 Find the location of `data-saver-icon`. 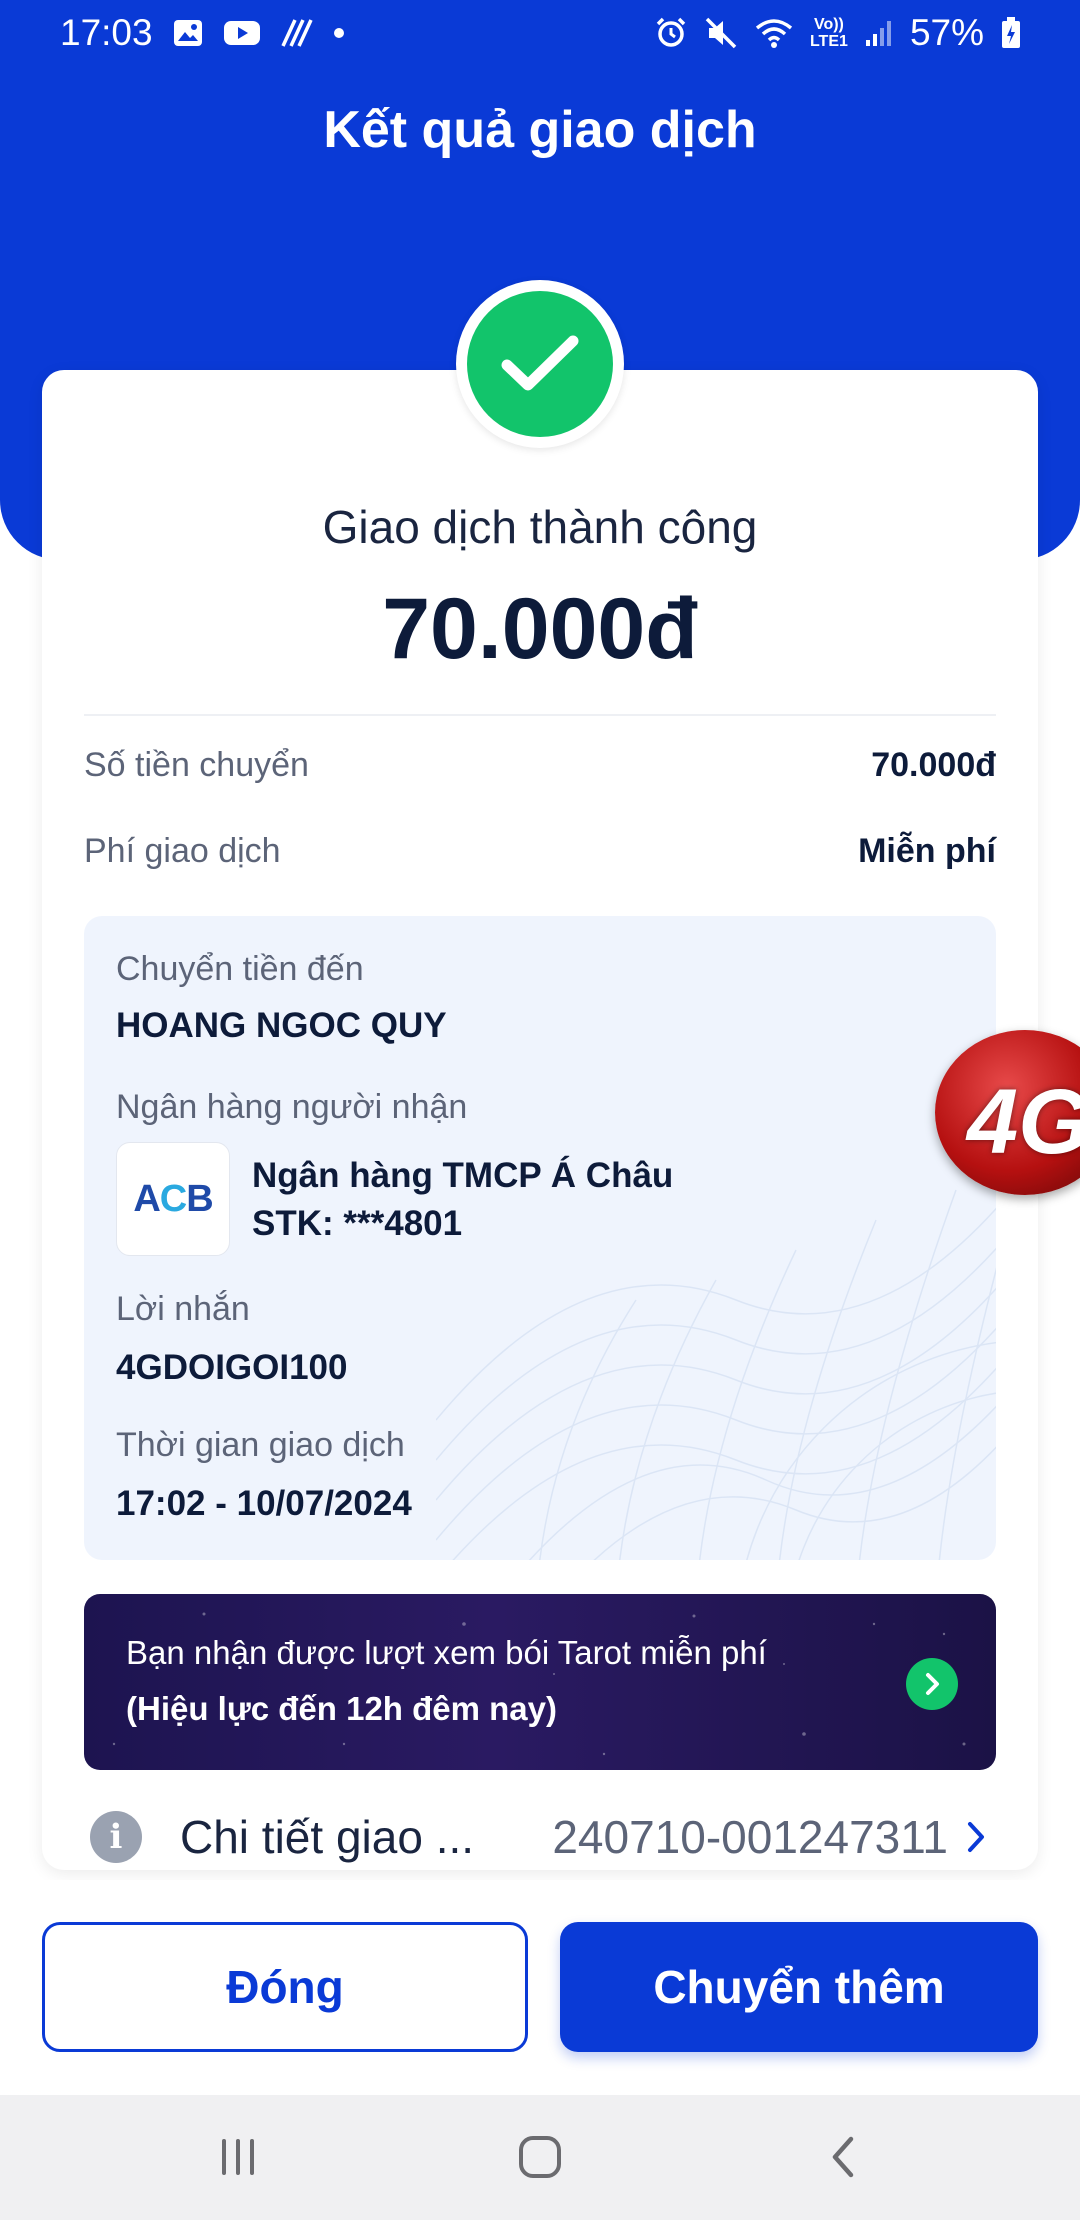

data-saver-icon is located at coordinates (297, 33).